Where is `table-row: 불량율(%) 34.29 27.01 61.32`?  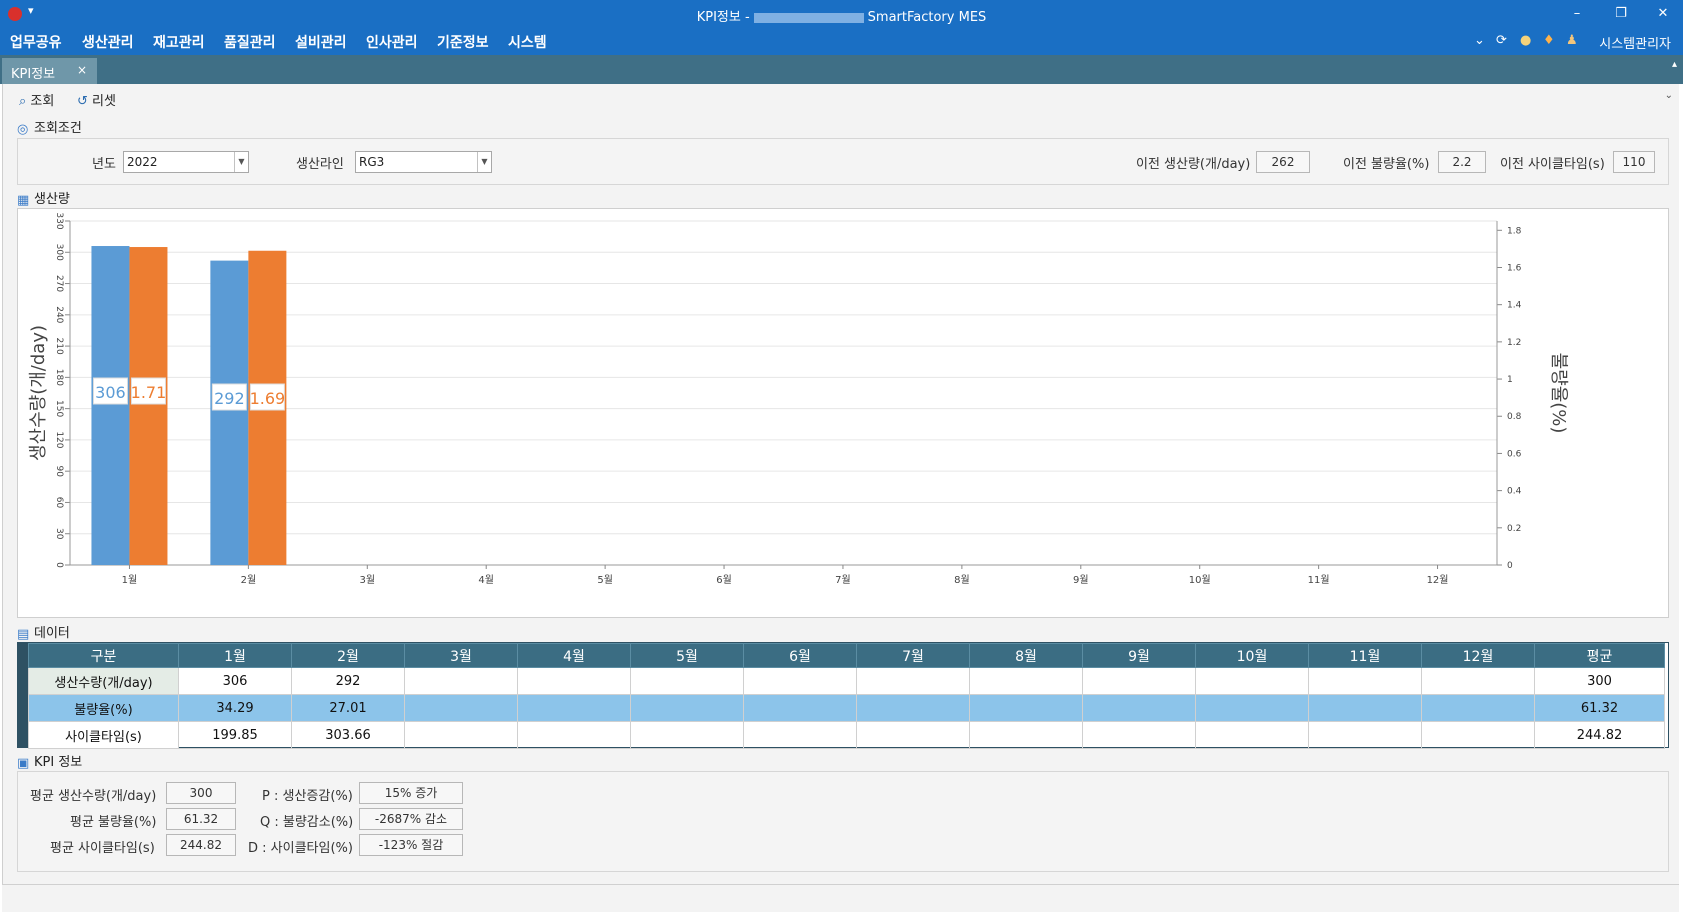 table-row: 불량율(%) 34.29 27.01 61.32 is located at coordinates (846, 708).